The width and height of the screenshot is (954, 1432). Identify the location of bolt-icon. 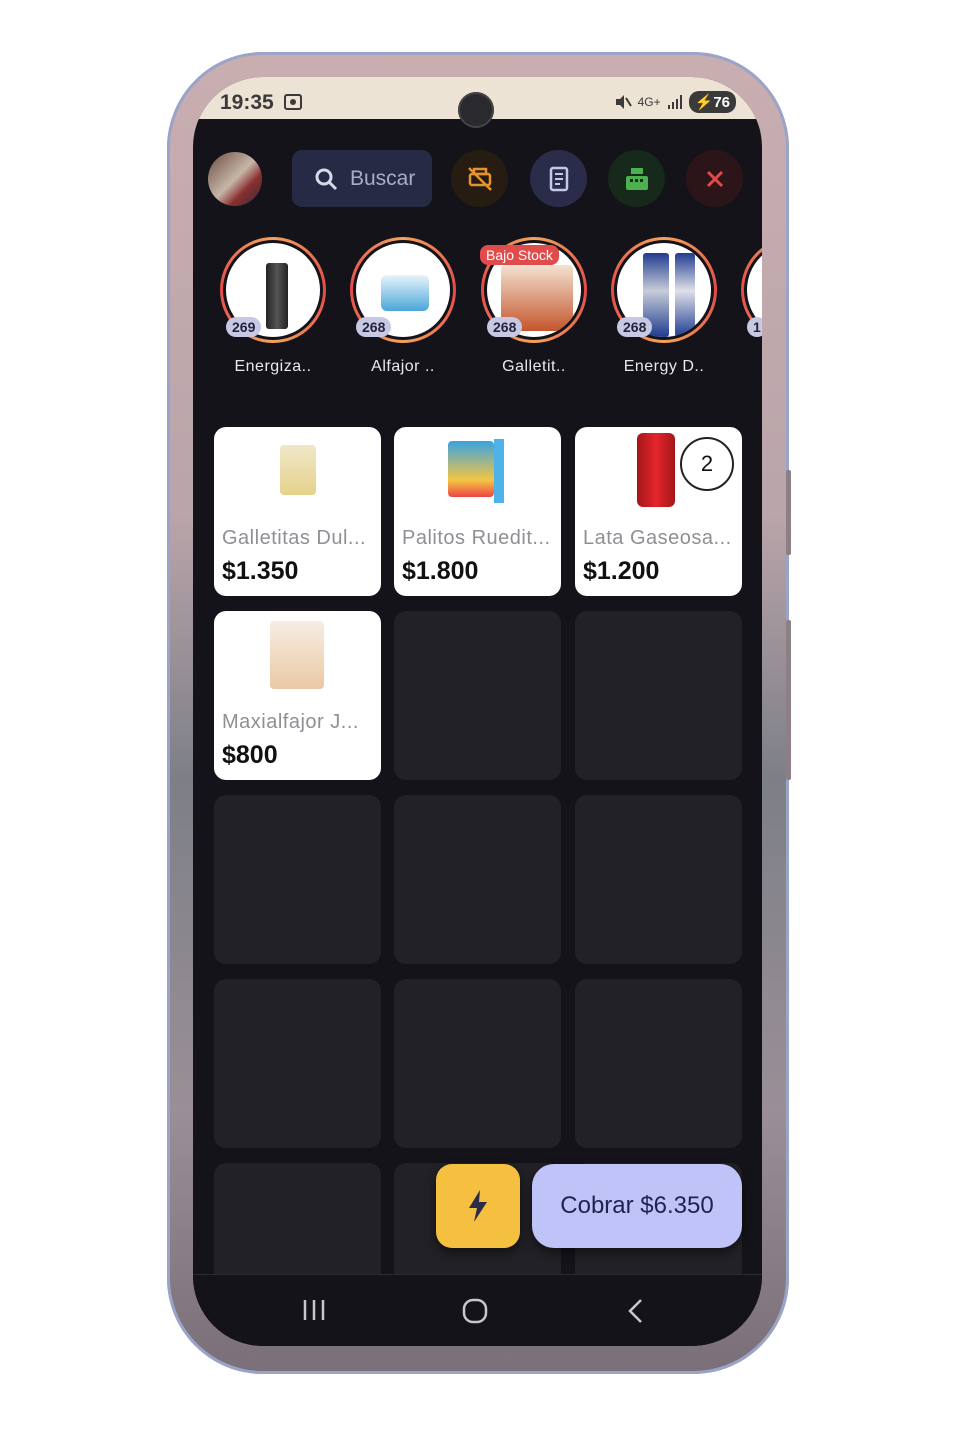
(478, 1206).